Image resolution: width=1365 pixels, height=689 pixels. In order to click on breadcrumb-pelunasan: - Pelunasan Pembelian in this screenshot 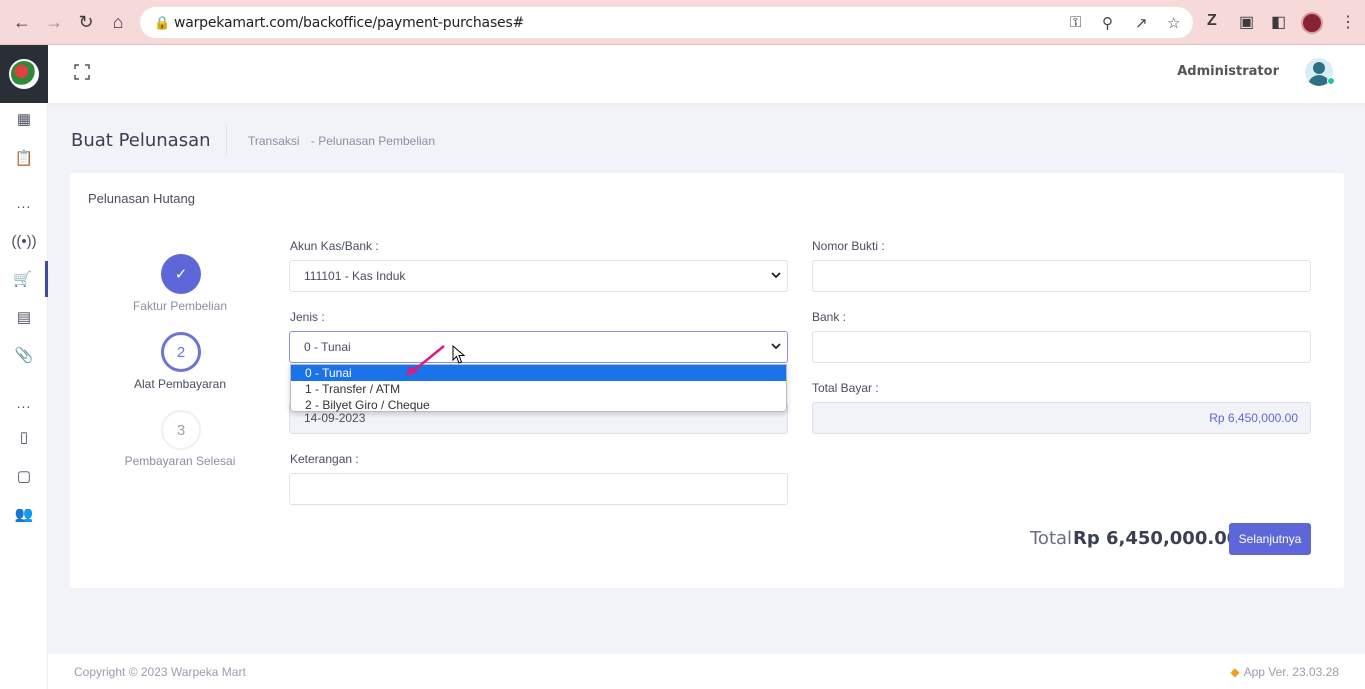, I will do `click(373, 141)`.